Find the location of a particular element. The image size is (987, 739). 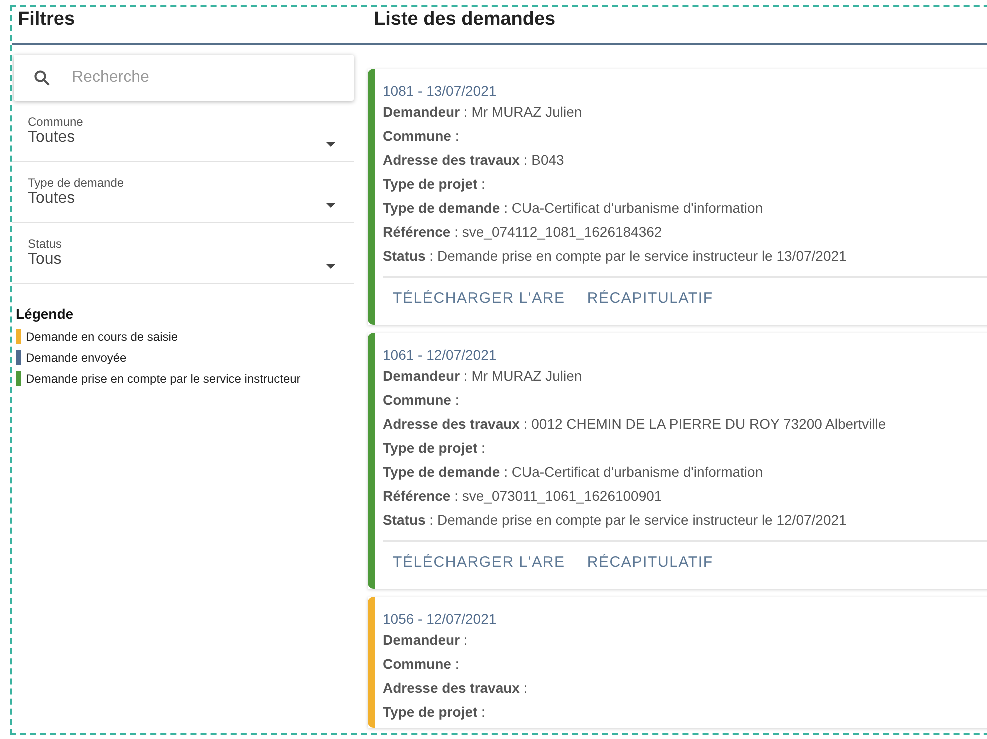

request-field: Demandeur : is located at coordinates (685, 644).